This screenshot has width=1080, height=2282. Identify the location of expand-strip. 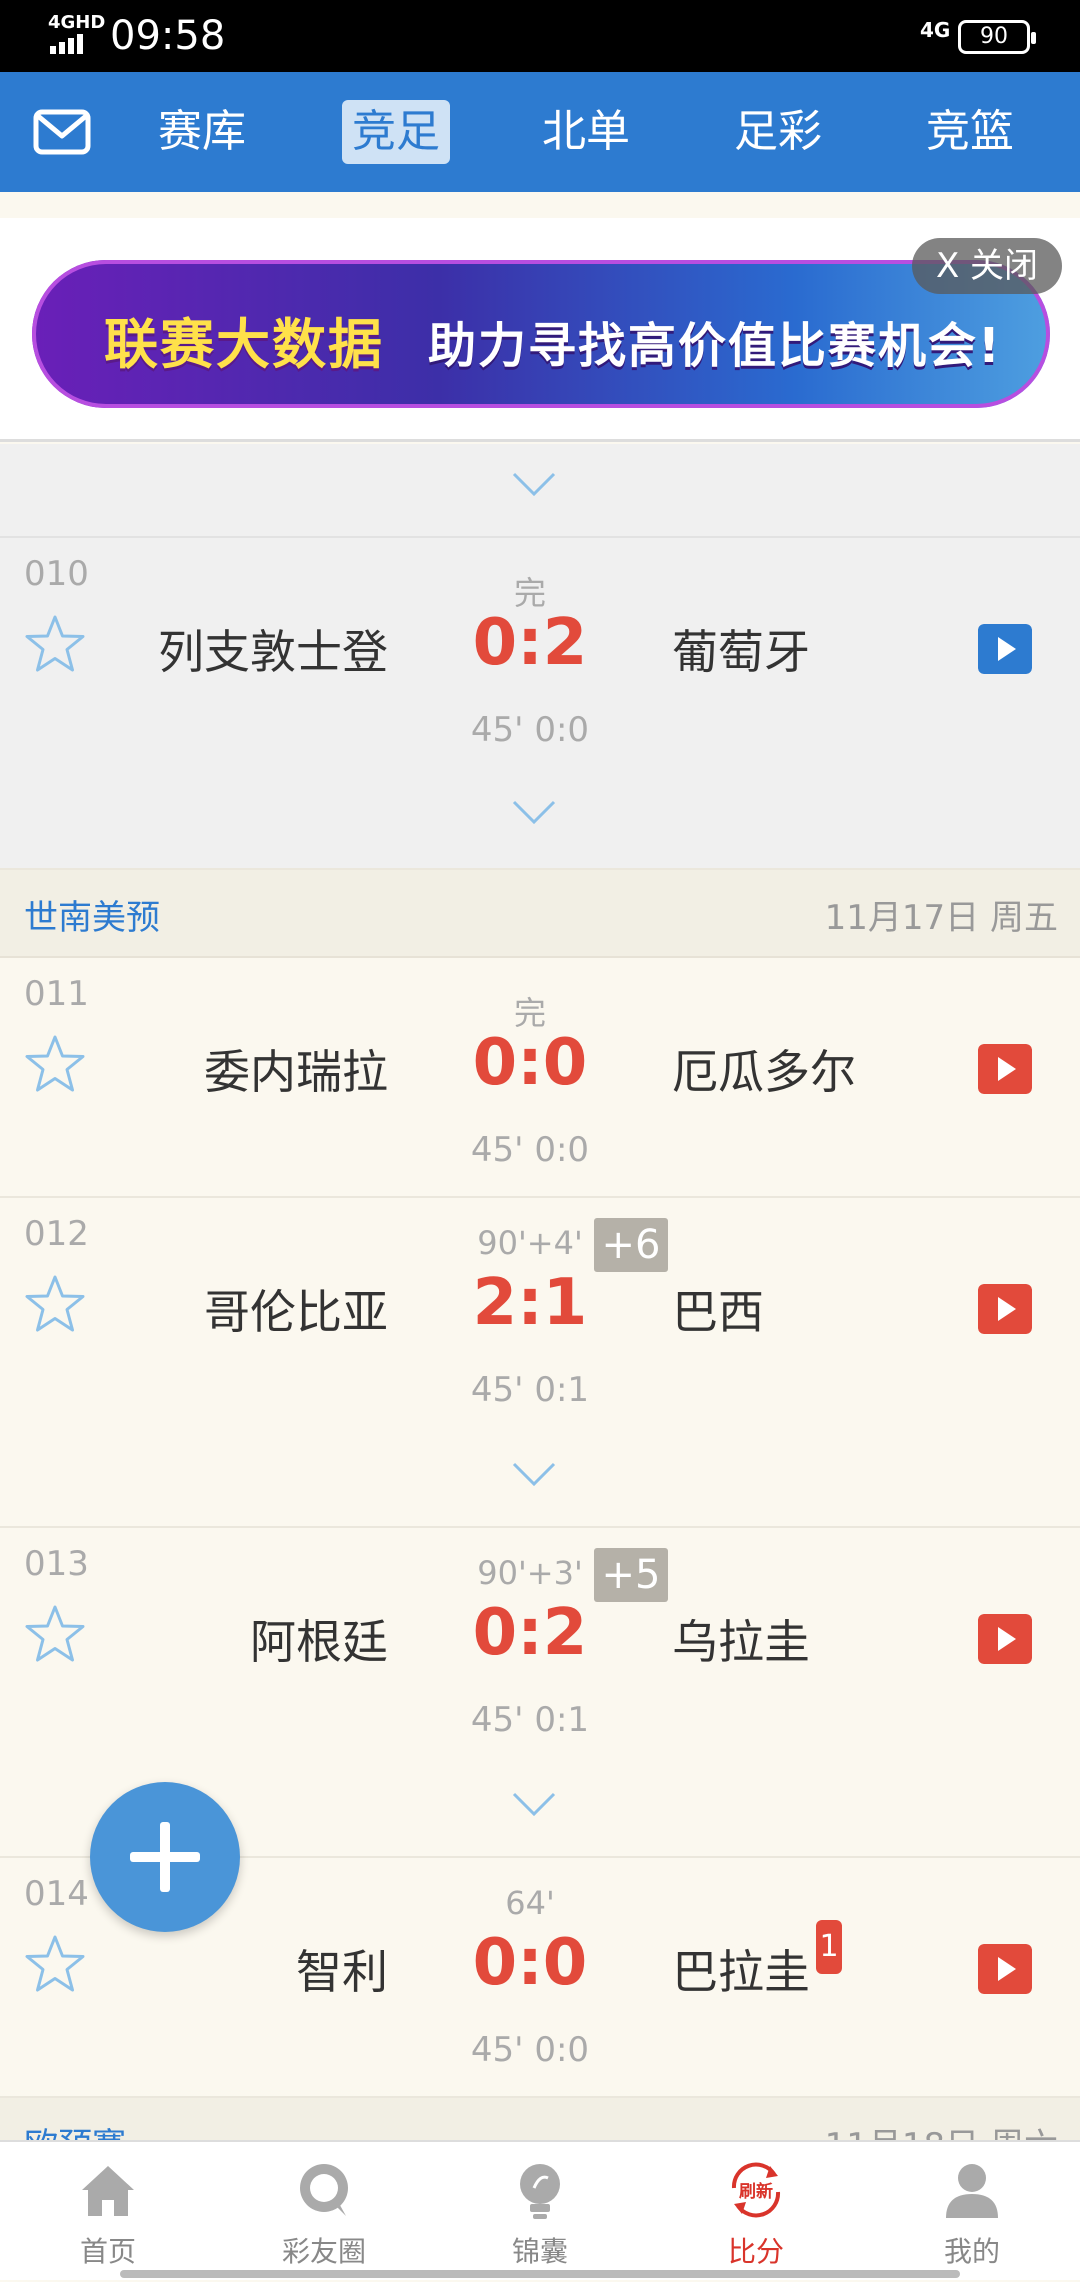
(540, 491).